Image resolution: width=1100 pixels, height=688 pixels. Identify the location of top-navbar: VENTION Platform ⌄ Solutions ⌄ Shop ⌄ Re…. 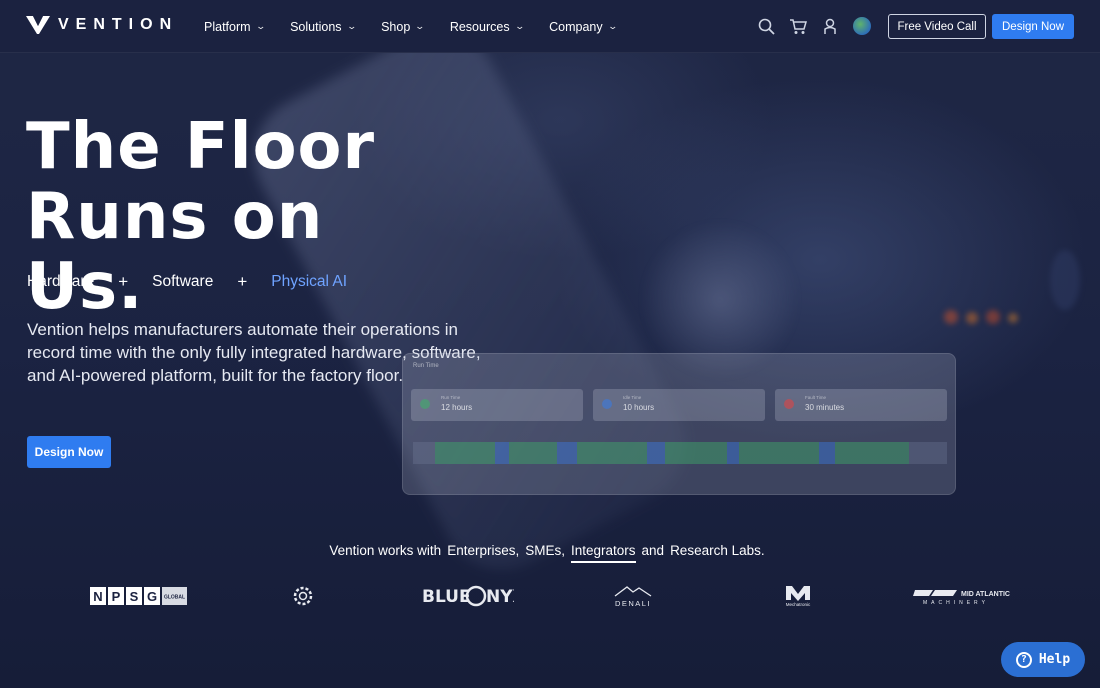
(550, 26).